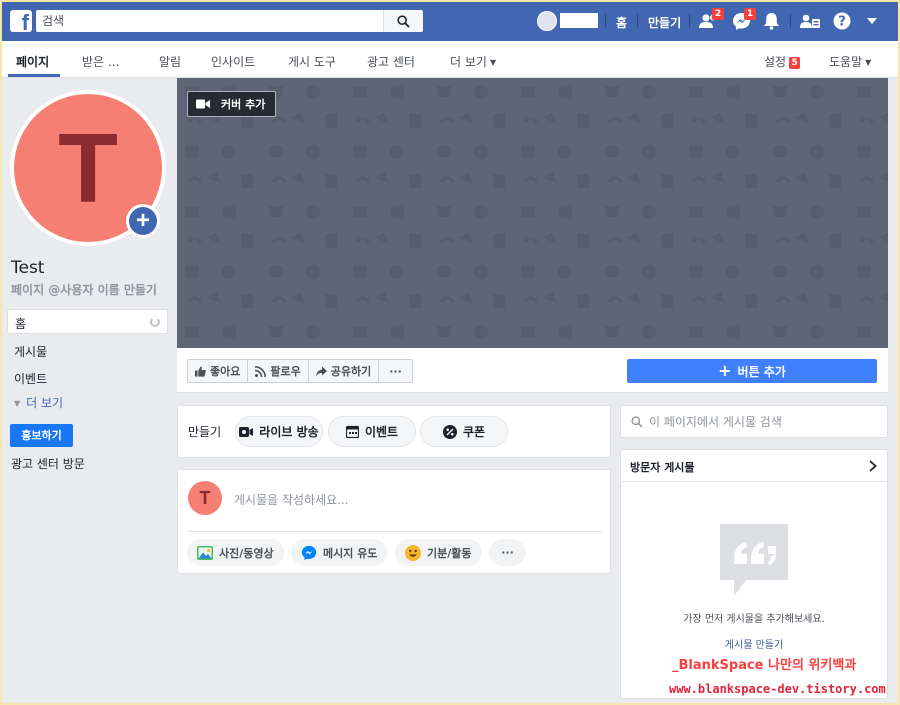 The height and width of the screenshot is (705, 900). What do you see at coordinates (45, 403) in the screenshot?
I see `see-more-label: 더 보기` at bounding box center [45, 403].